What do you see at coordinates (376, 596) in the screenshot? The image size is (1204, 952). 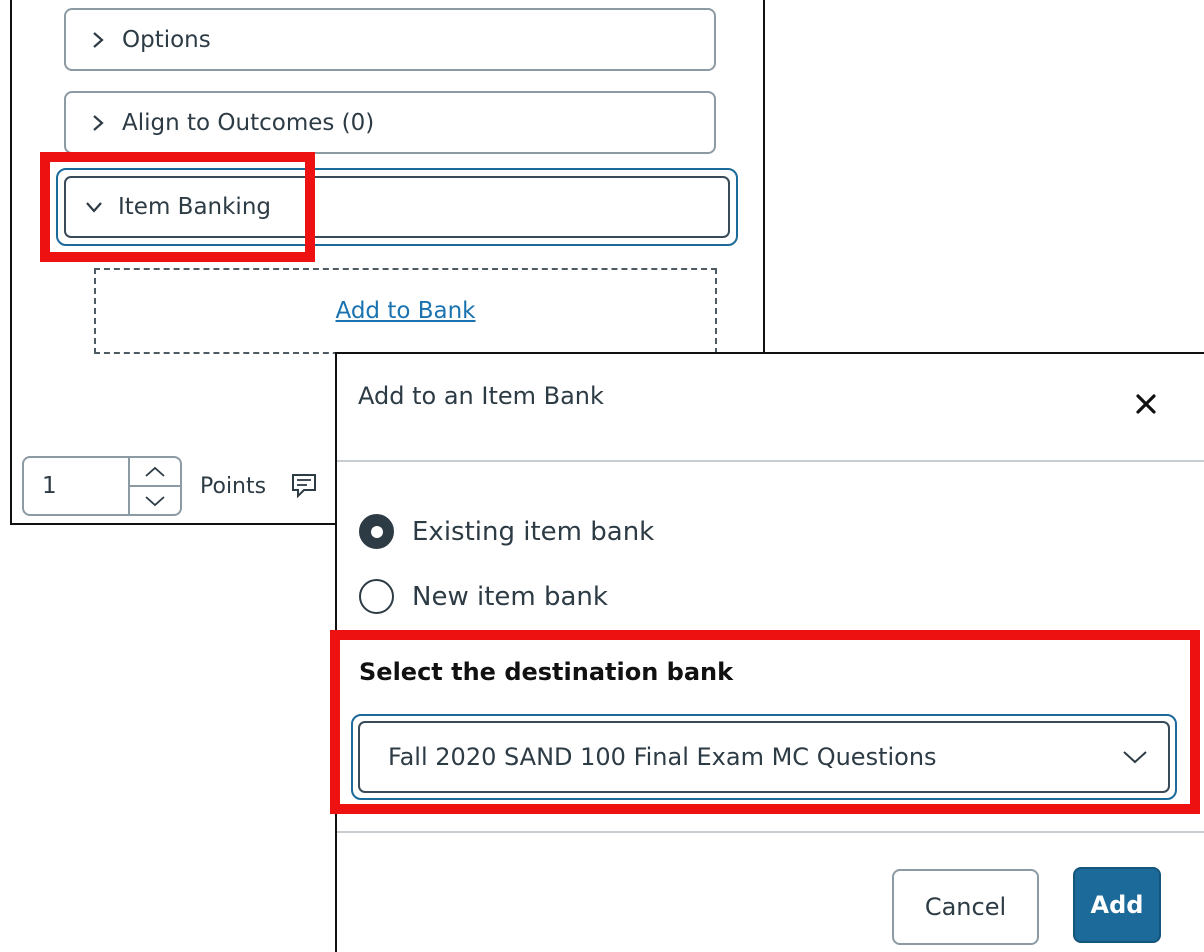 I see `radio-new-indicator` at bounding box center [376, 596].